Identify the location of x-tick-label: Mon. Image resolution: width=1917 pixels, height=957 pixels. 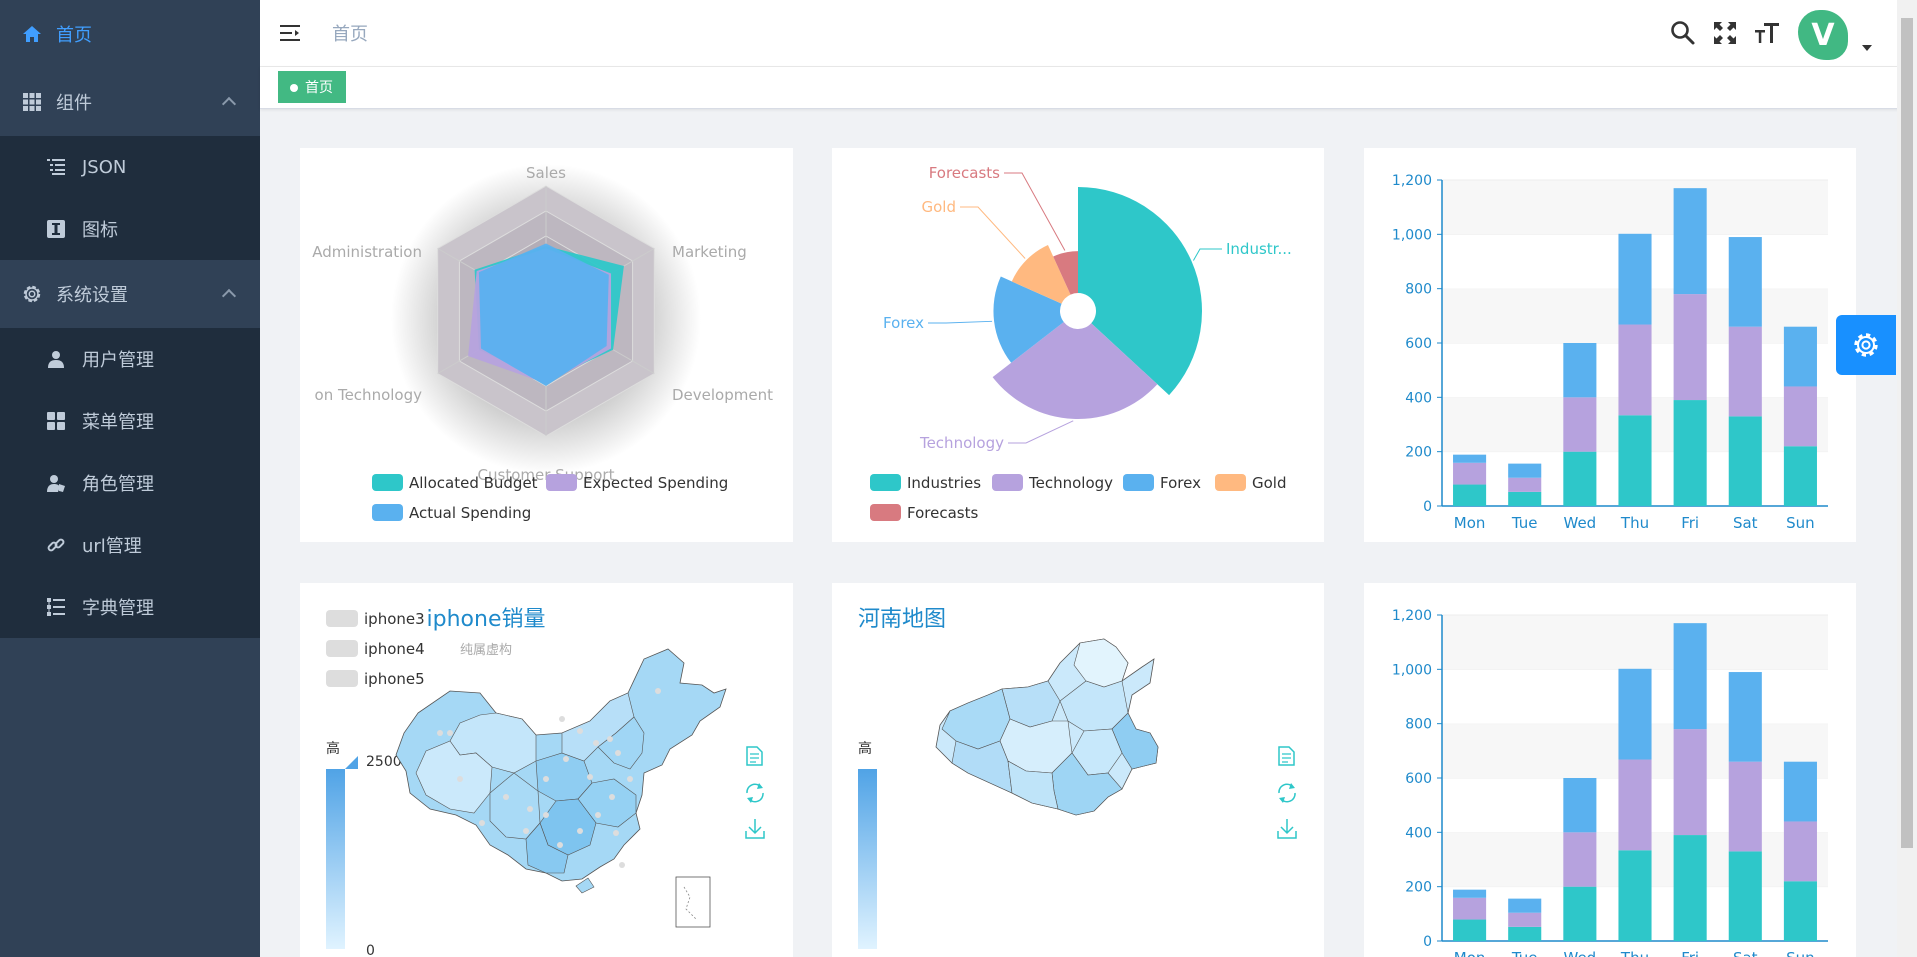
(1470, 523).